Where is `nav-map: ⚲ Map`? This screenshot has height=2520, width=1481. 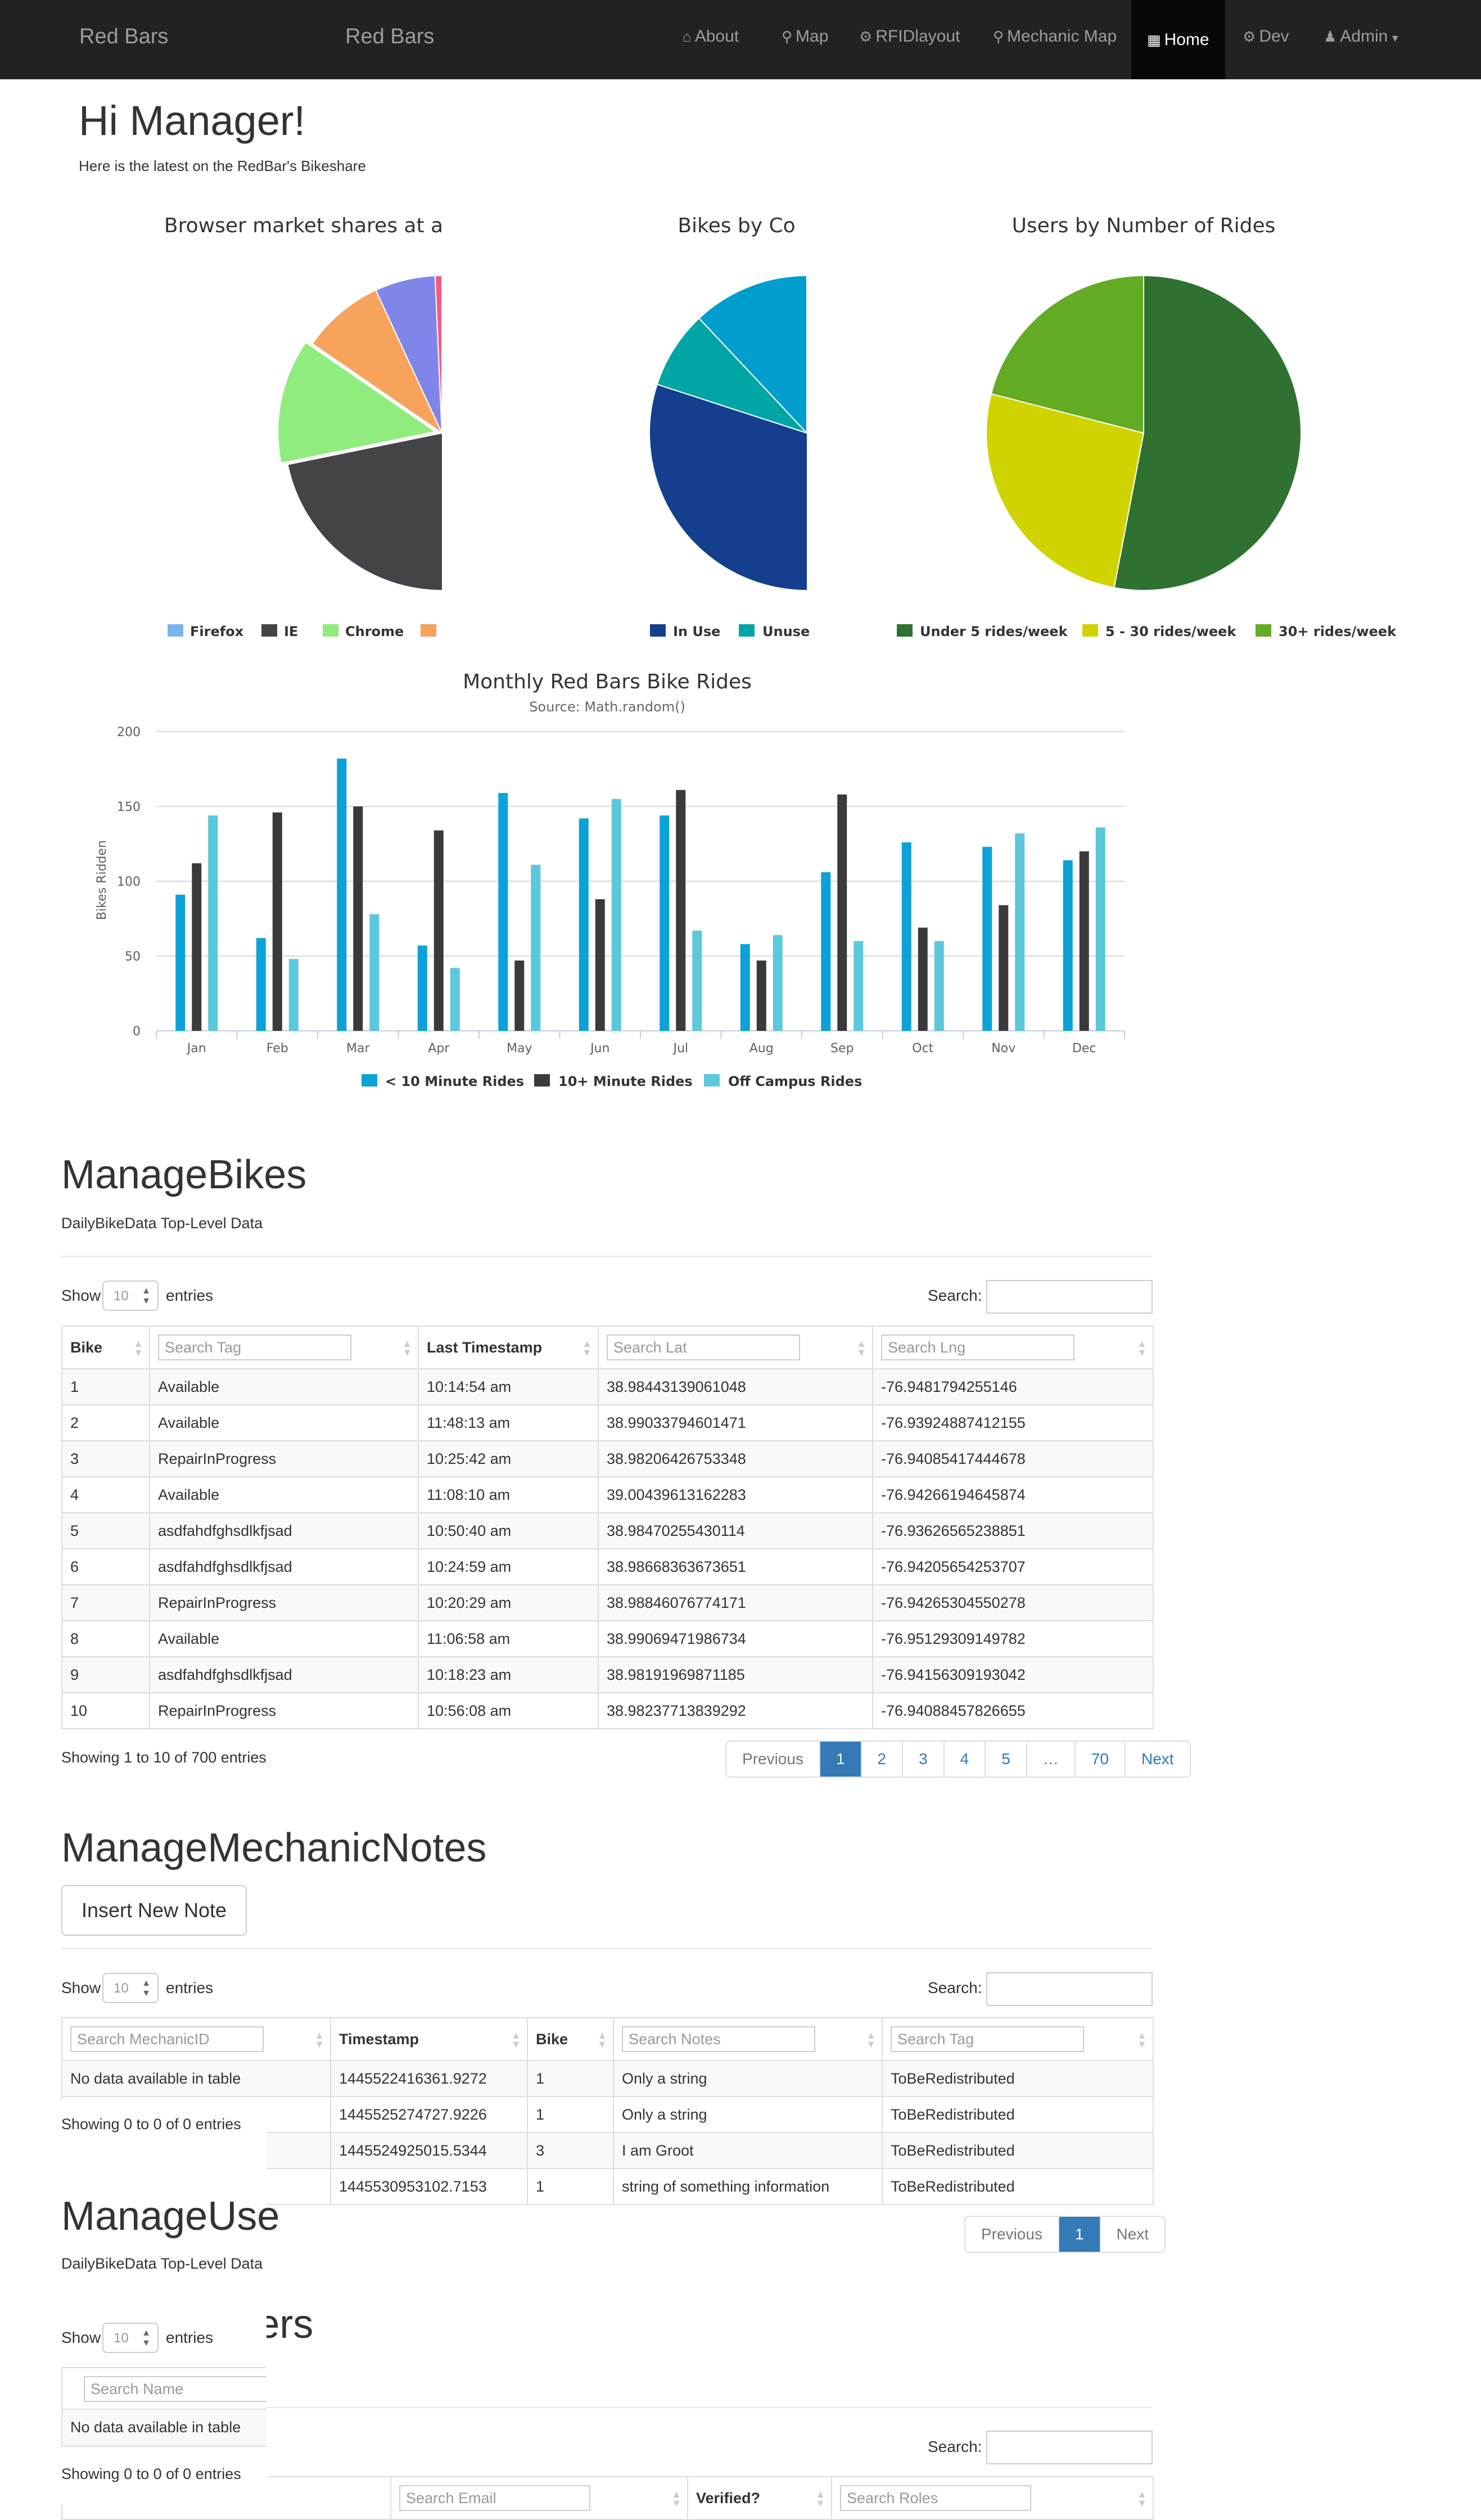 nav-map: ⚲ Map is located at coordinates (805, 36).